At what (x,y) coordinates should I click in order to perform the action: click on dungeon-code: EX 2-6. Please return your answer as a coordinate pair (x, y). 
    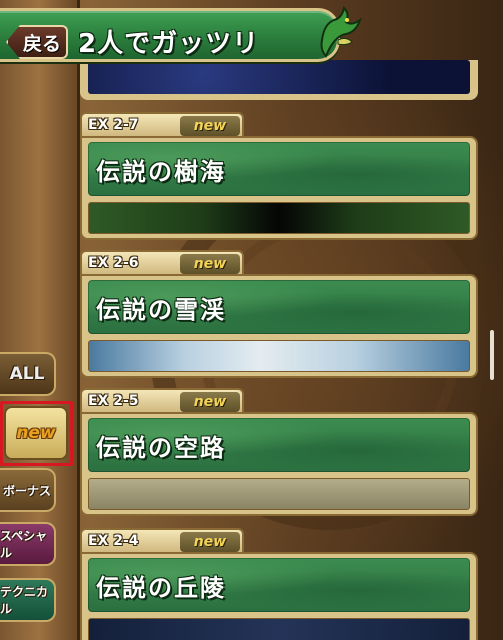
    Looking at the image, I should click on (113, 263).